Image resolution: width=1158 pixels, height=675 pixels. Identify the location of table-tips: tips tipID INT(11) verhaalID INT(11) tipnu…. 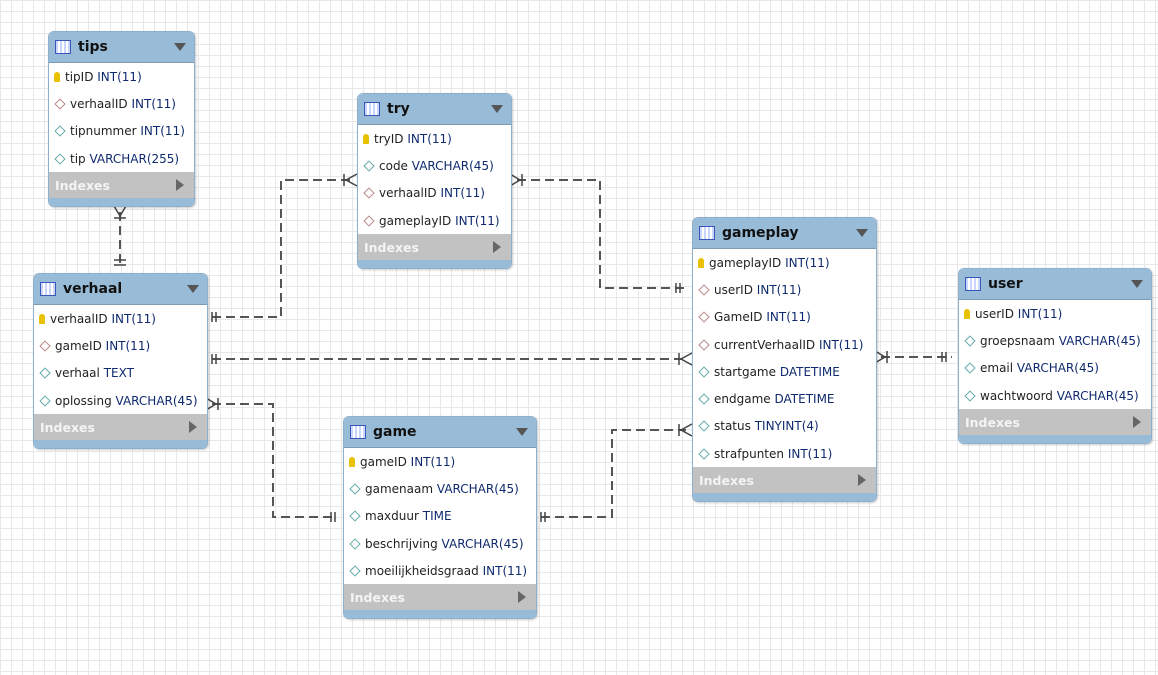
(121, 119).